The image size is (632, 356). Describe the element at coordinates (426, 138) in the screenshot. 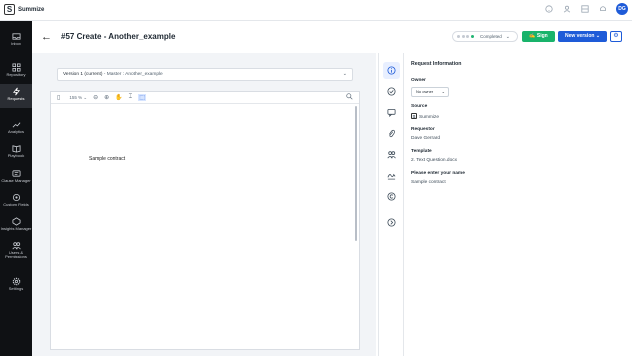

I see `requestor-value: Dave Gerrard` at that location.